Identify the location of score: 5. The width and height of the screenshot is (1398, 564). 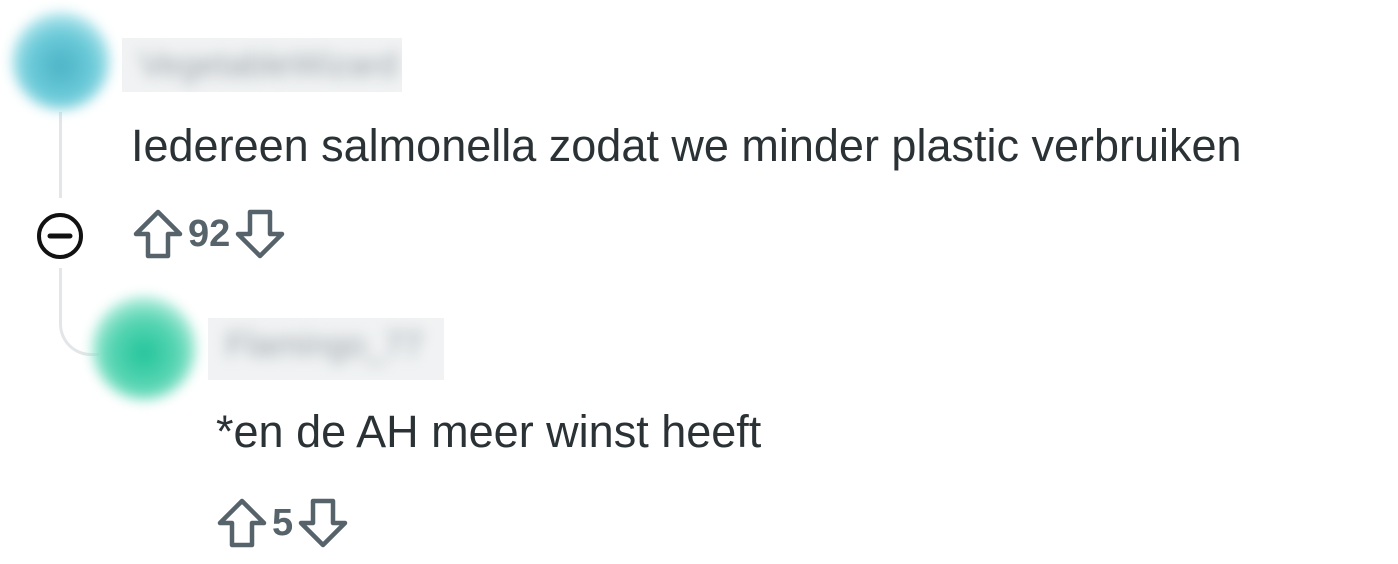
(283, 522).